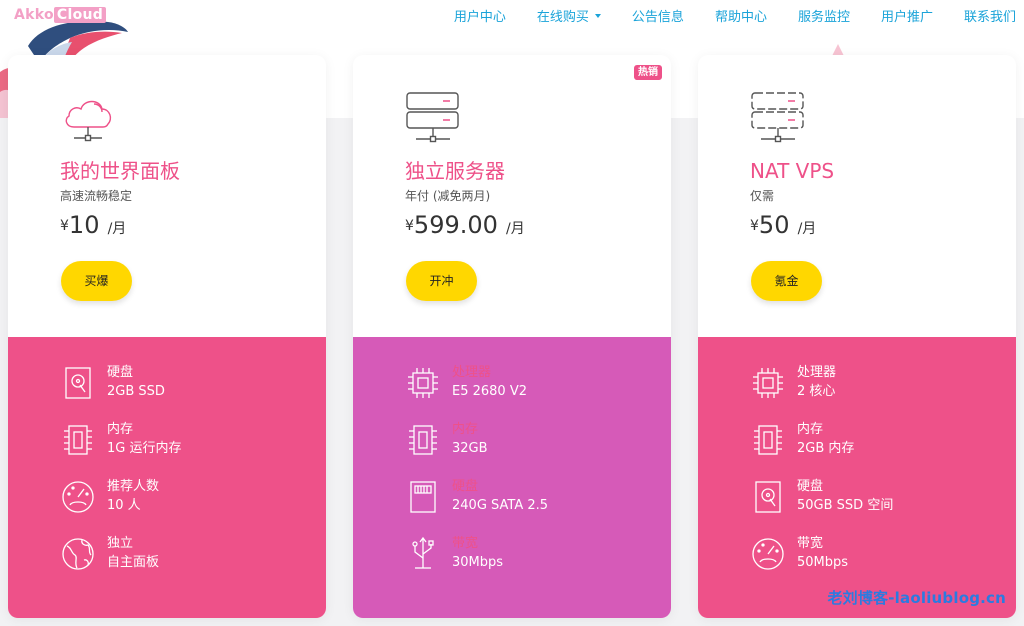  I want to click on plan-features: 硬盘 2GB SSD 内存 1G 运行内存 推荐人数 10 人 独立 自主面板, so click(167, 477).